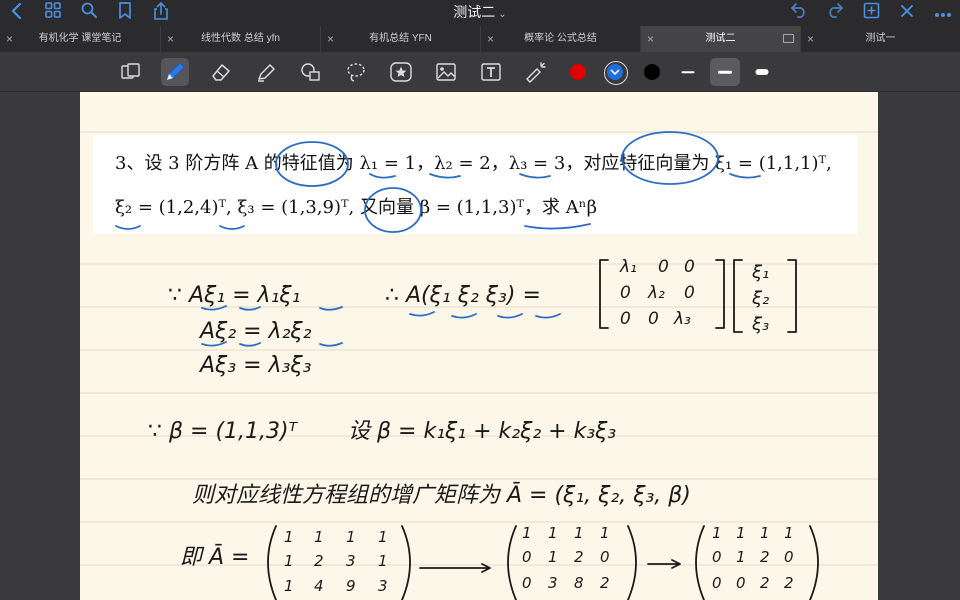  I want to click on eraser-icon, so click(221, 72).